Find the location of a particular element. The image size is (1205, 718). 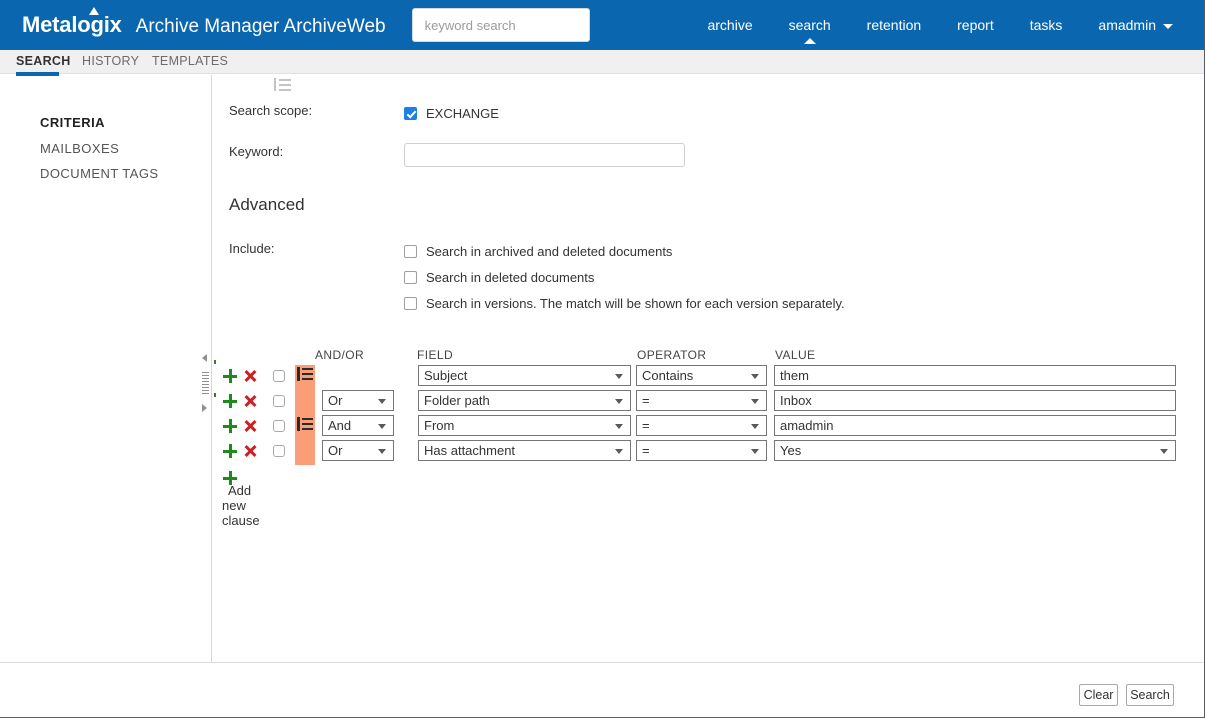

field-select: From is located at coordinates (524, 425).